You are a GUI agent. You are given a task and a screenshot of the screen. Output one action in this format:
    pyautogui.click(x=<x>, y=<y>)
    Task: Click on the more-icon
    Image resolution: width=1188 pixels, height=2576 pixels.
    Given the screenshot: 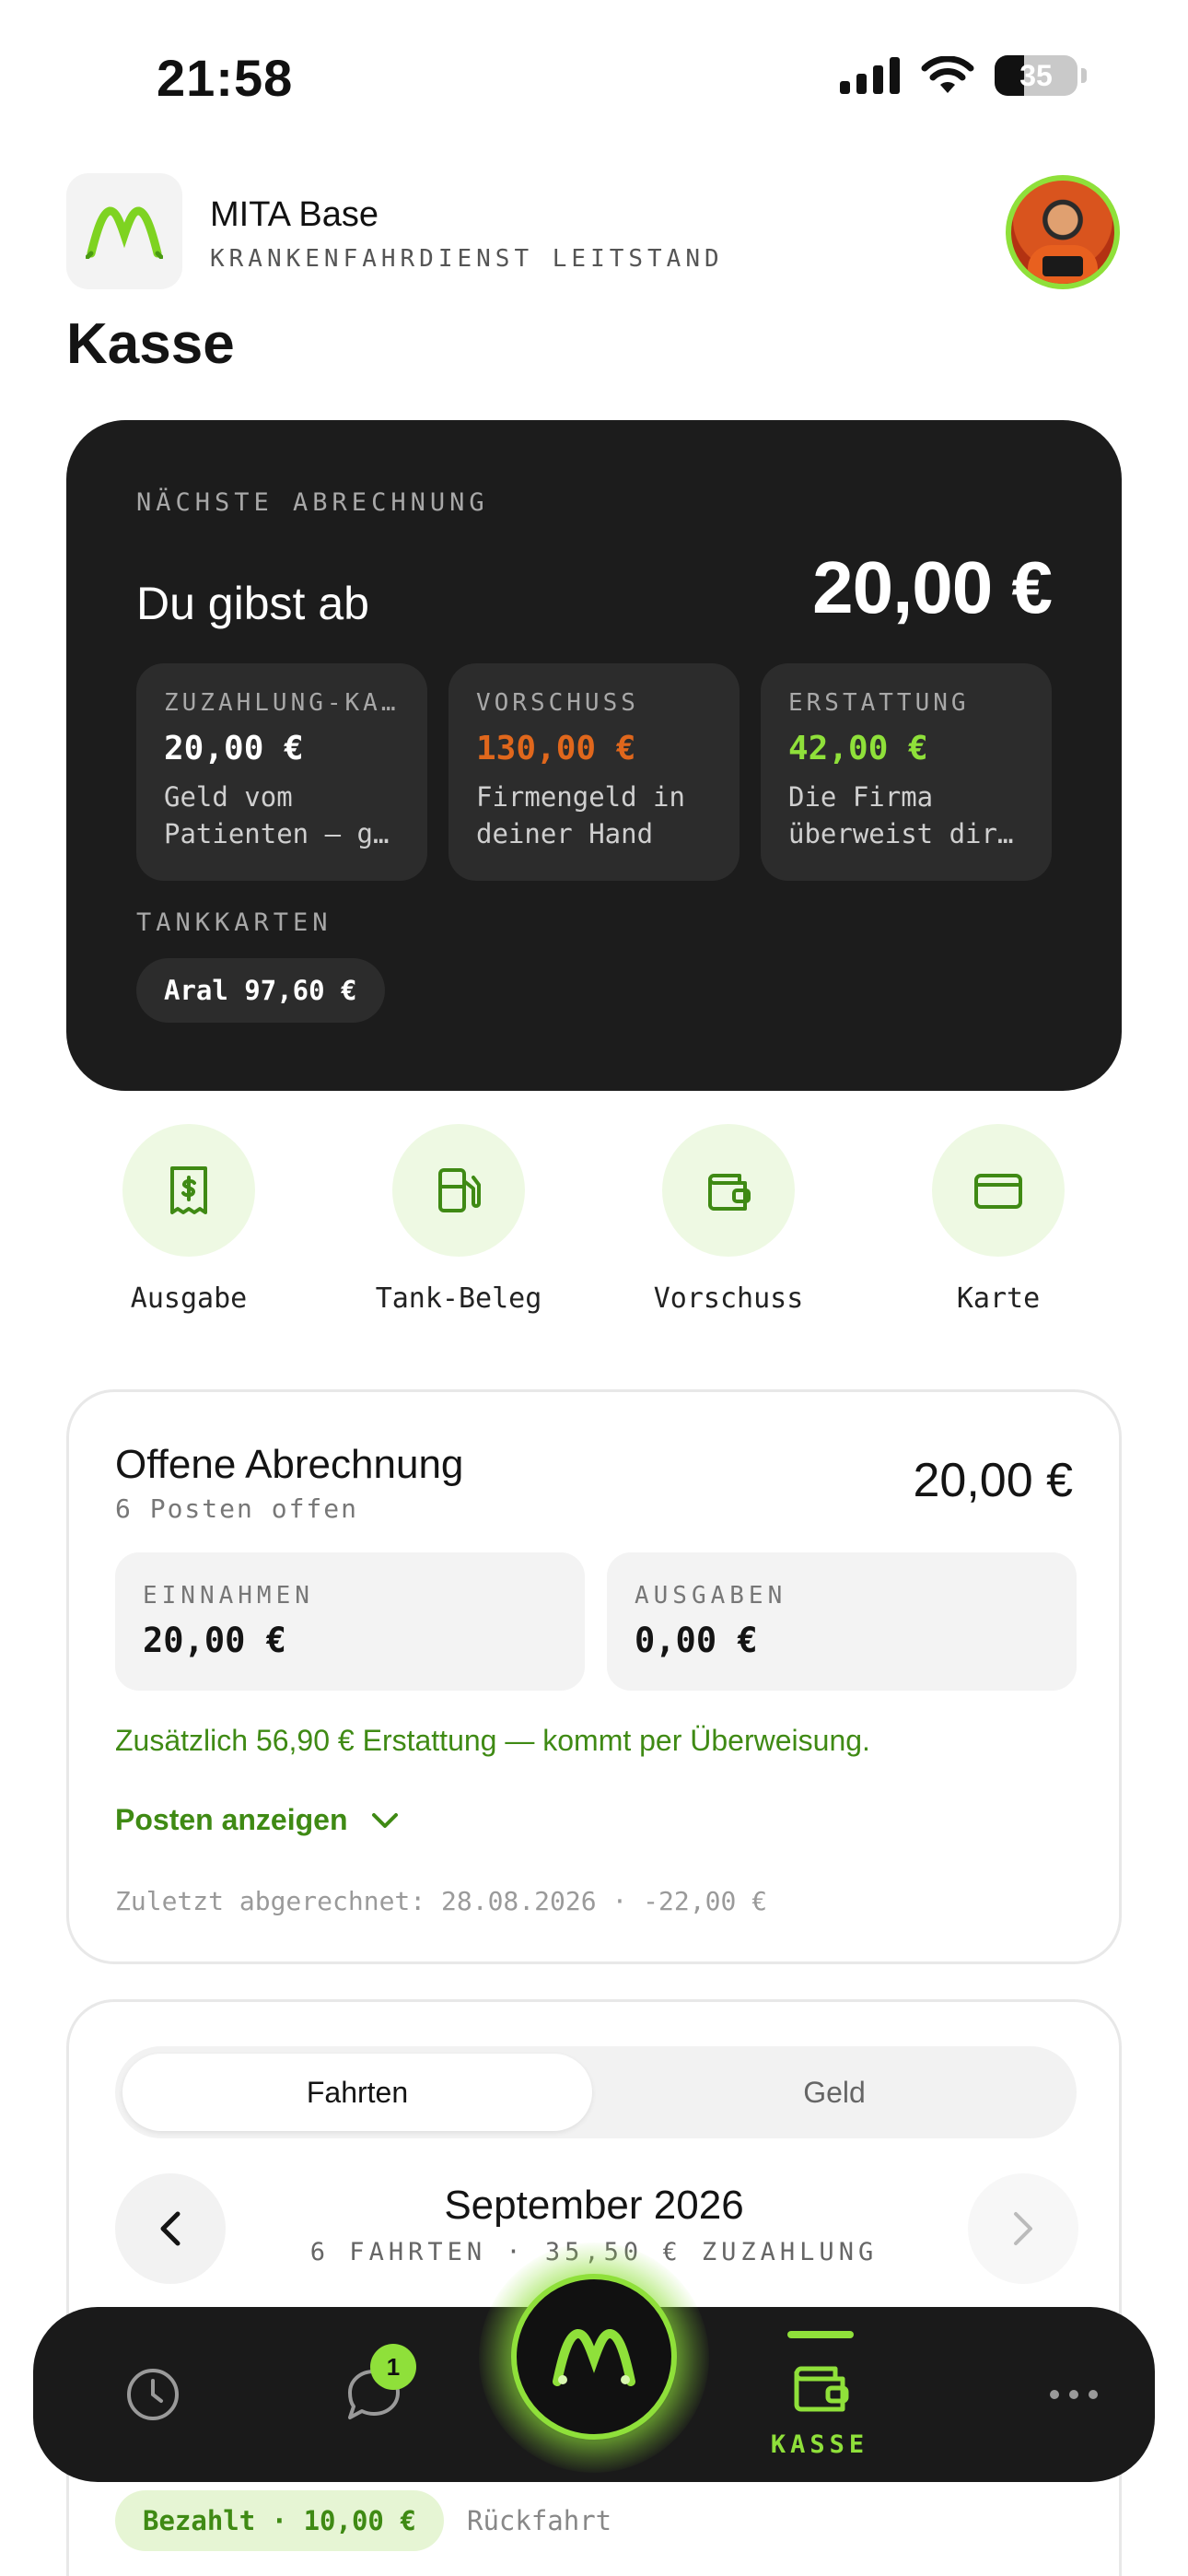 What is the action you would take?
    pyautogui.click(x=1074, y=2394)
    